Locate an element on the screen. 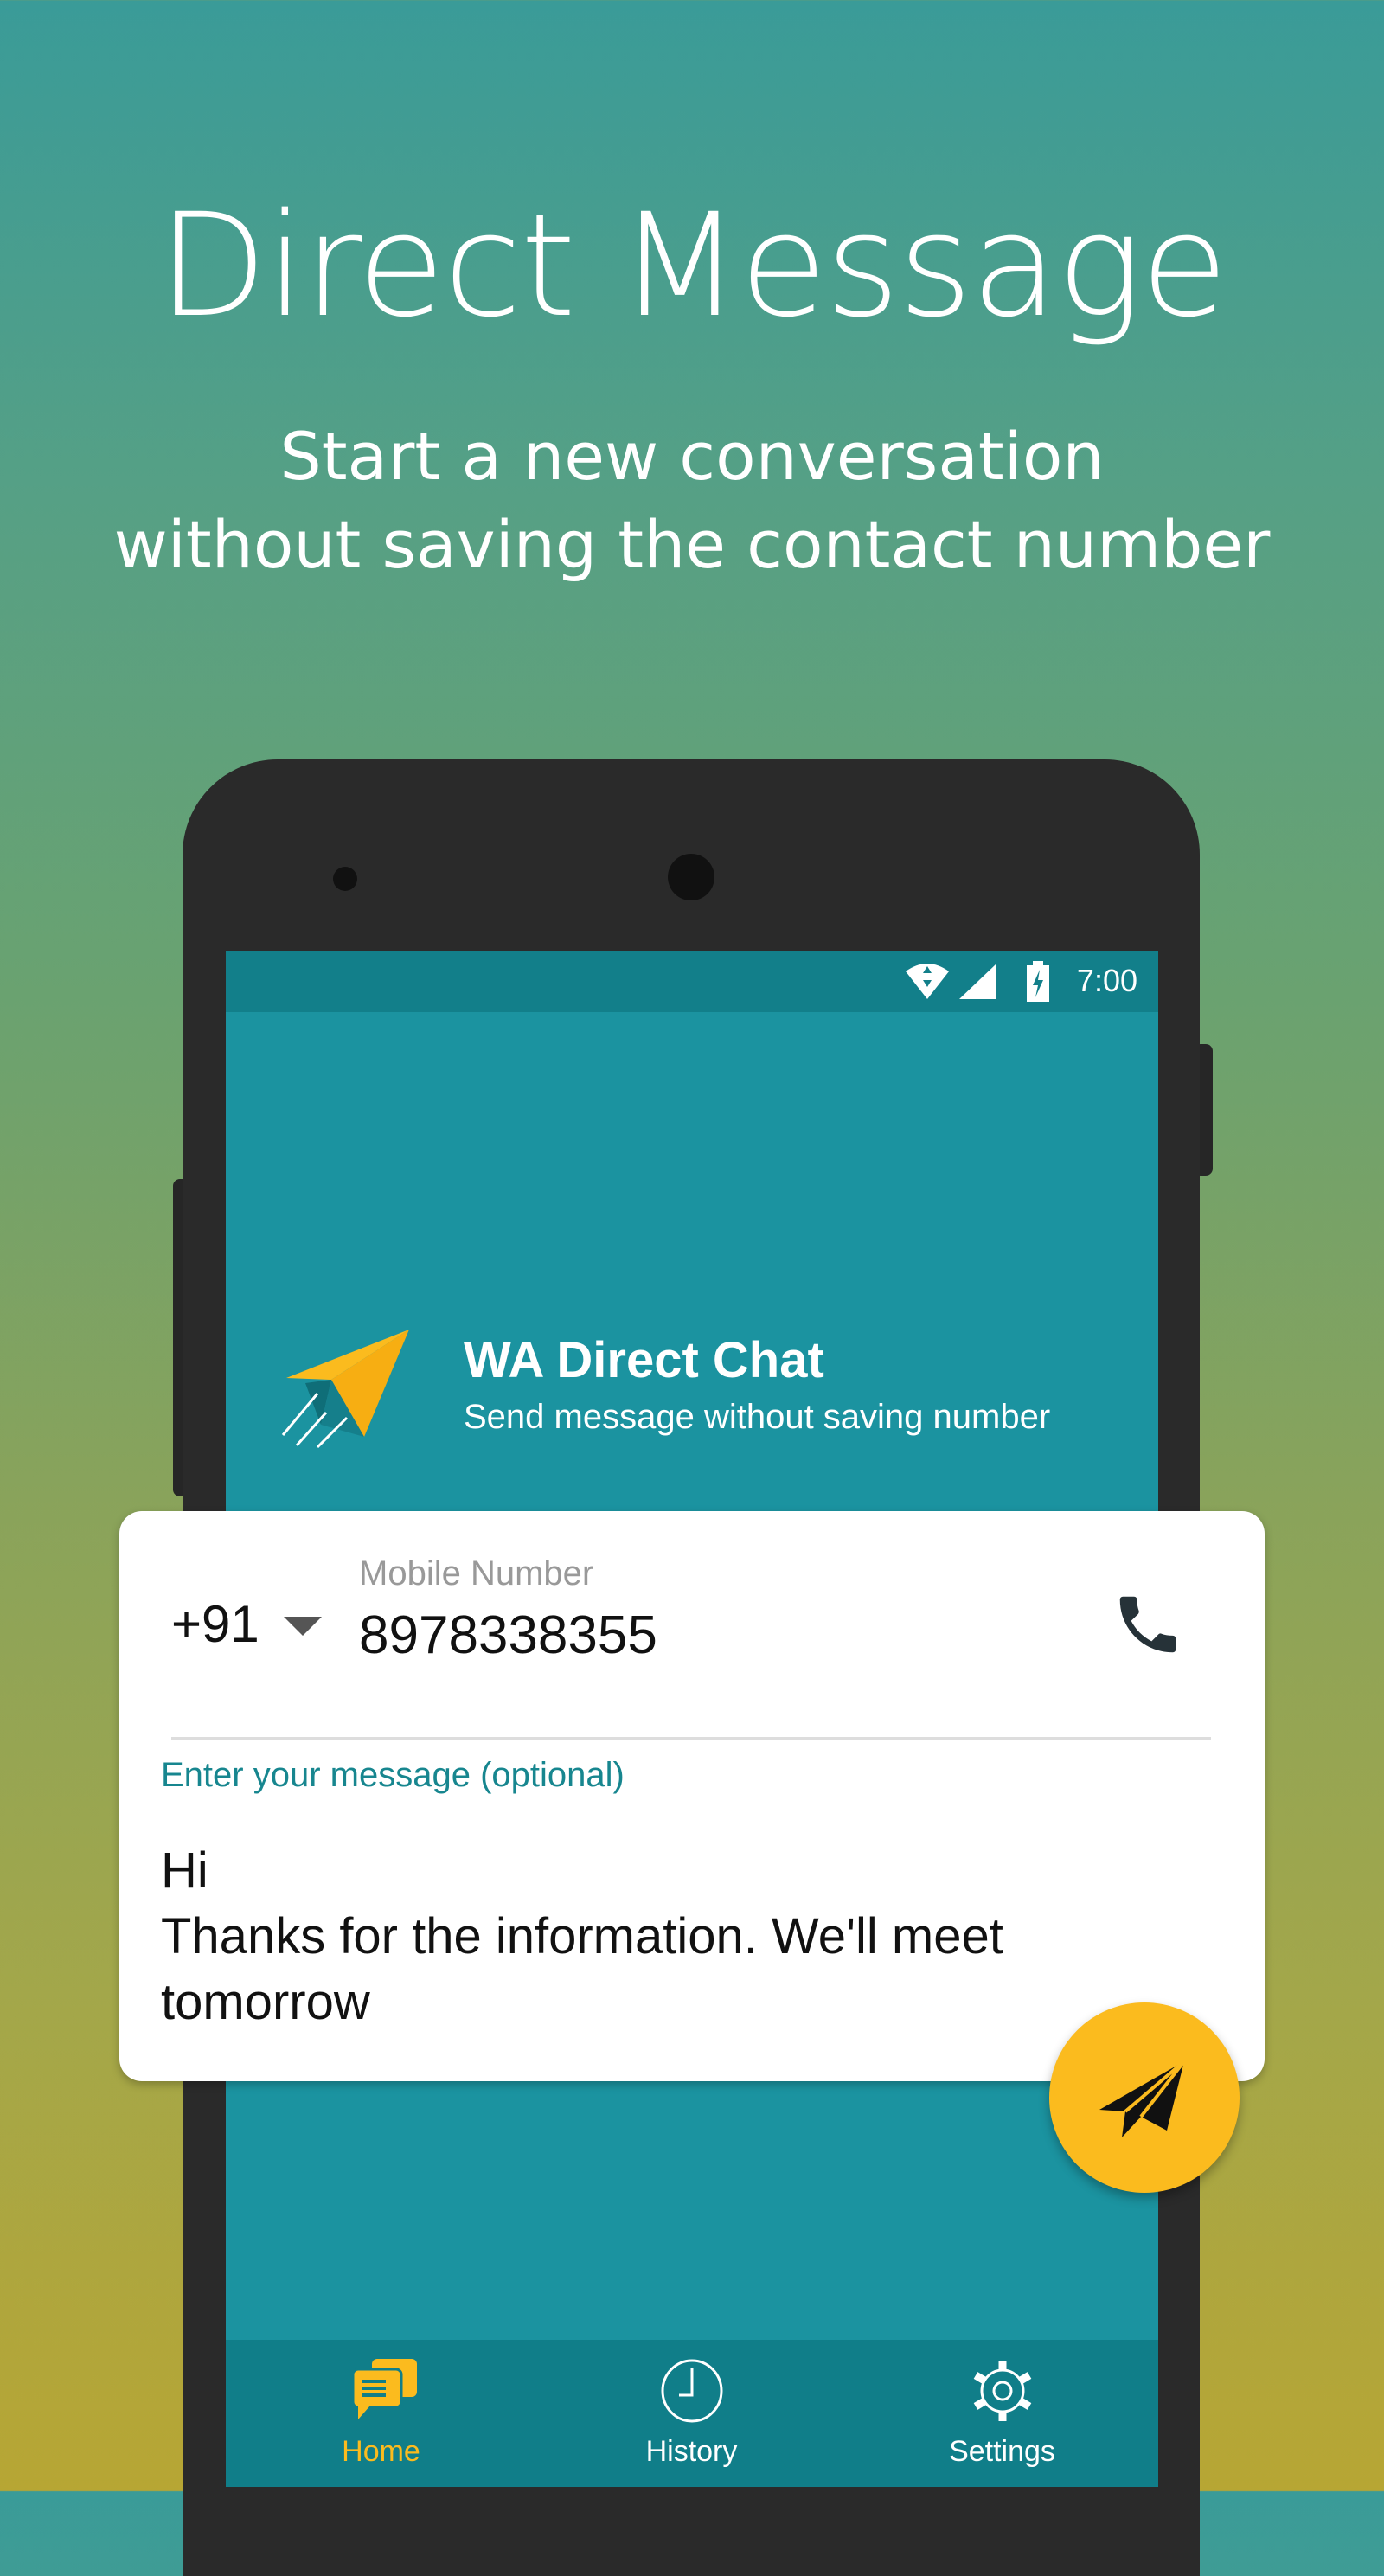 The image size is (1384, 2576). divider is located at coordinates (691, 1738).